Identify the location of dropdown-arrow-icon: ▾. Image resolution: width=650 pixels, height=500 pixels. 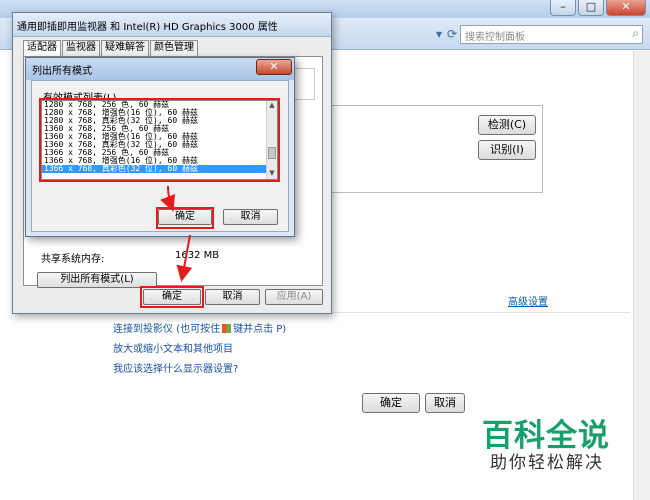
(439, 34).